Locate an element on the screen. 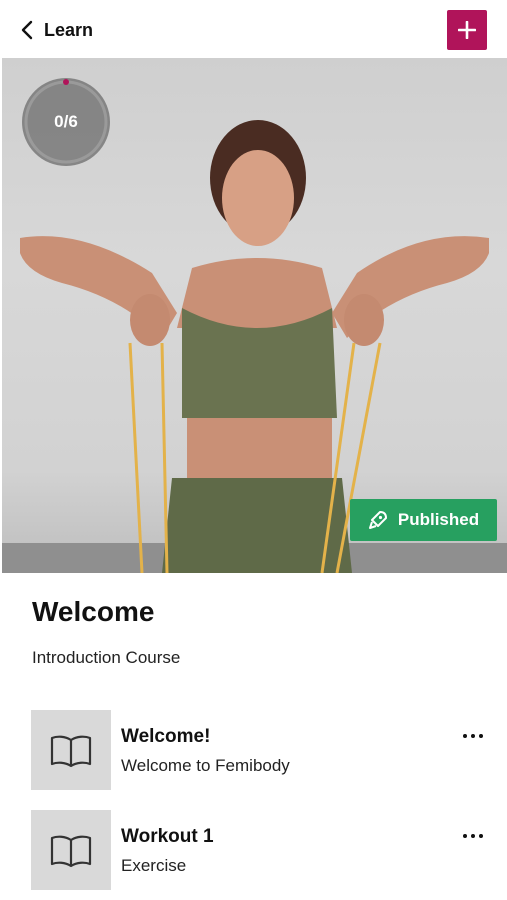 The height and width of the screenshot is (900, 507). progress-text: 0/6 is located at coordinates (66, 121).